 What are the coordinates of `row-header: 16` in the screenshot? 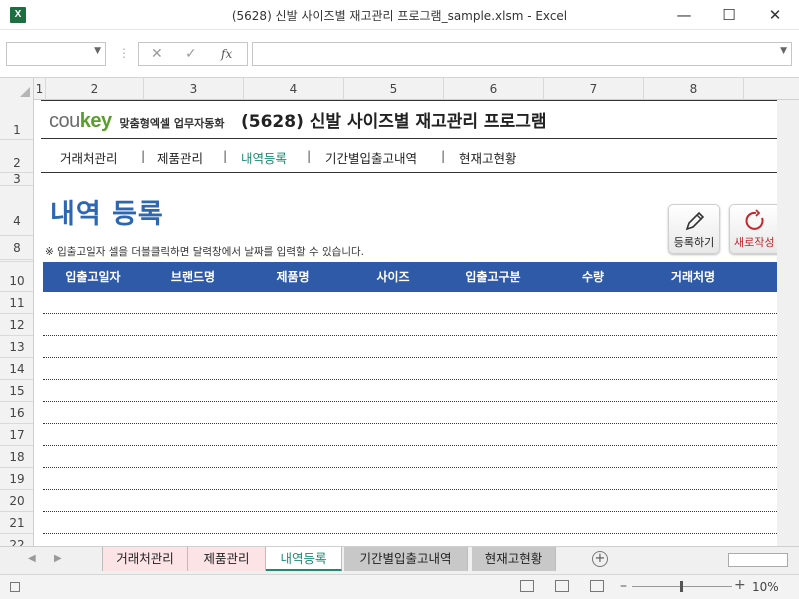 It's located at (16, 413).